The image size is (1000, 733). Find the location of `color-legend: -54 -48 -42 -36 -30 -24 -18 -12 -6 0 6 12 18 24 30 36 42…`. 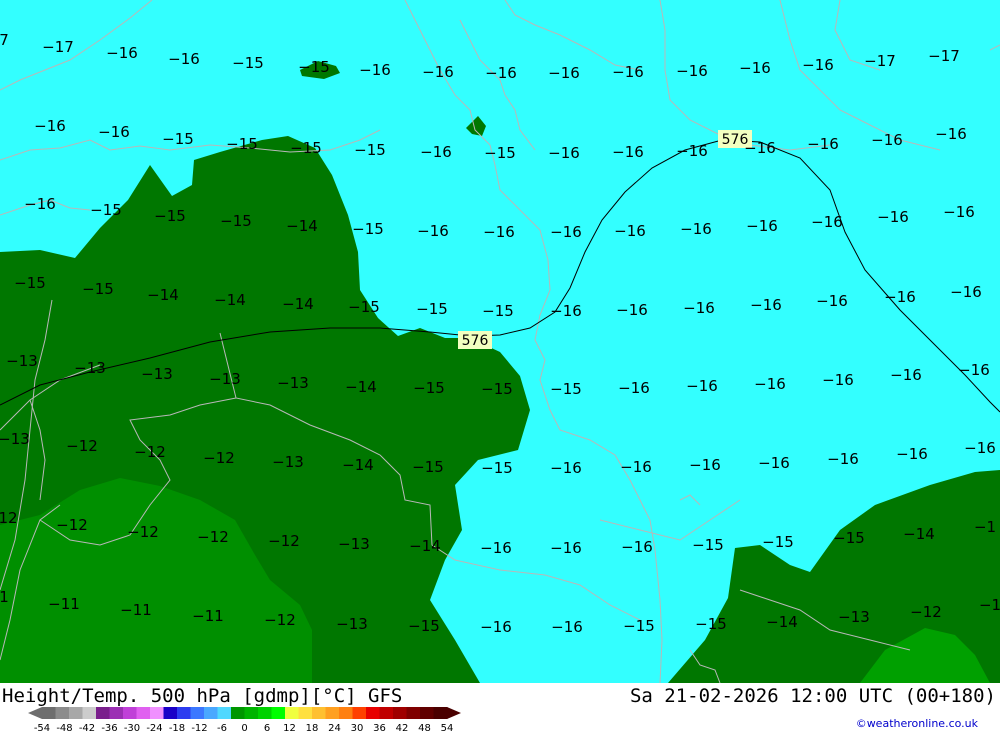

color-legend: -54 -48 -42 -36 -30 -24 -18 -12 -6 0 6 12 18 24 30 36 42… is located at coordinates (244, 720).